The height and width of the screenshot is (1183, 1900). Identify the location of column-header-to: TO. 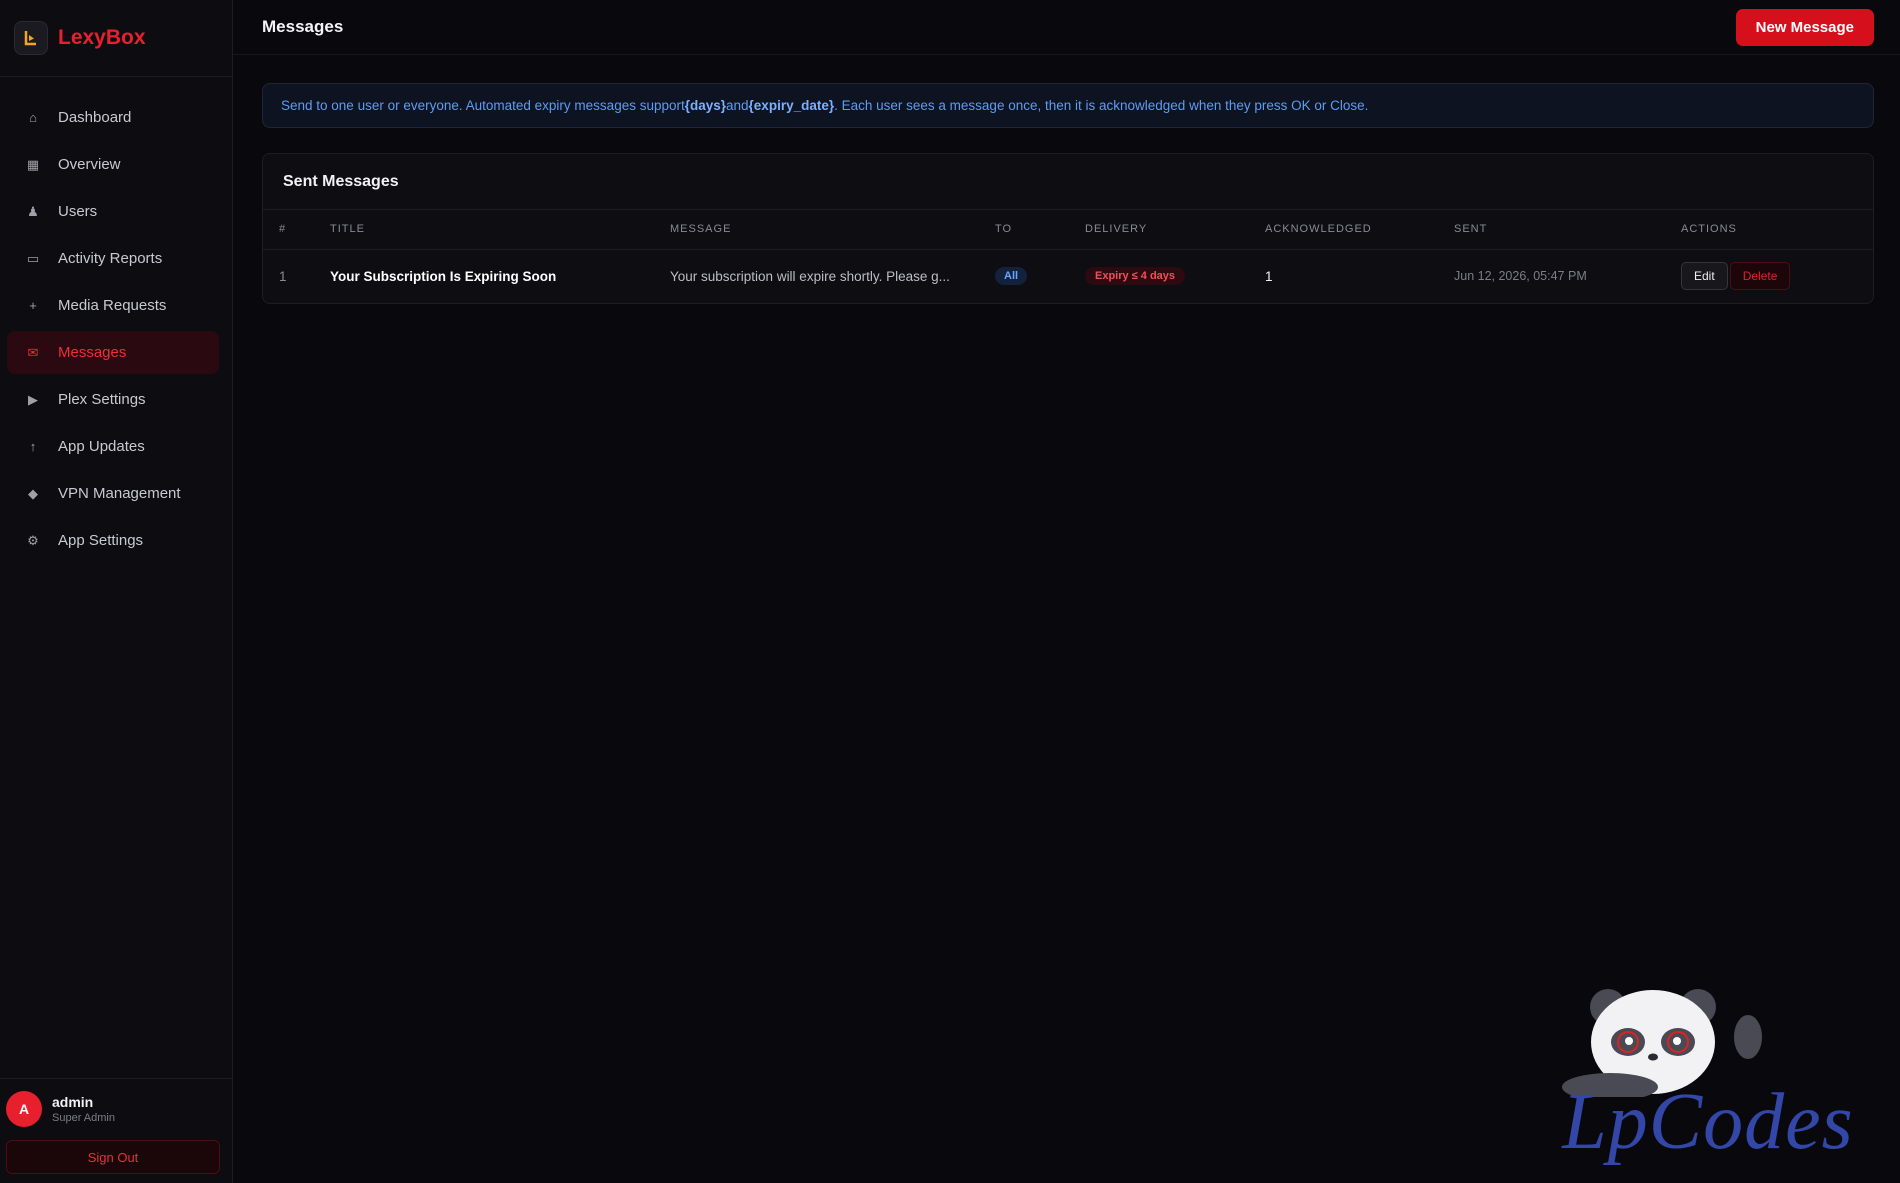
(1040, 230).